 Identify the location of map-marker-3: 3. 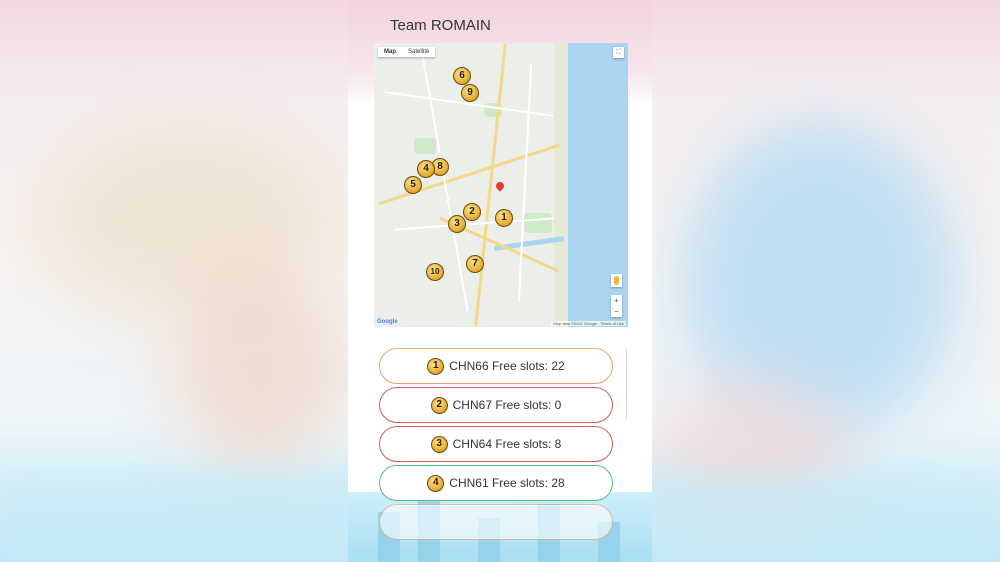
(457, 224).